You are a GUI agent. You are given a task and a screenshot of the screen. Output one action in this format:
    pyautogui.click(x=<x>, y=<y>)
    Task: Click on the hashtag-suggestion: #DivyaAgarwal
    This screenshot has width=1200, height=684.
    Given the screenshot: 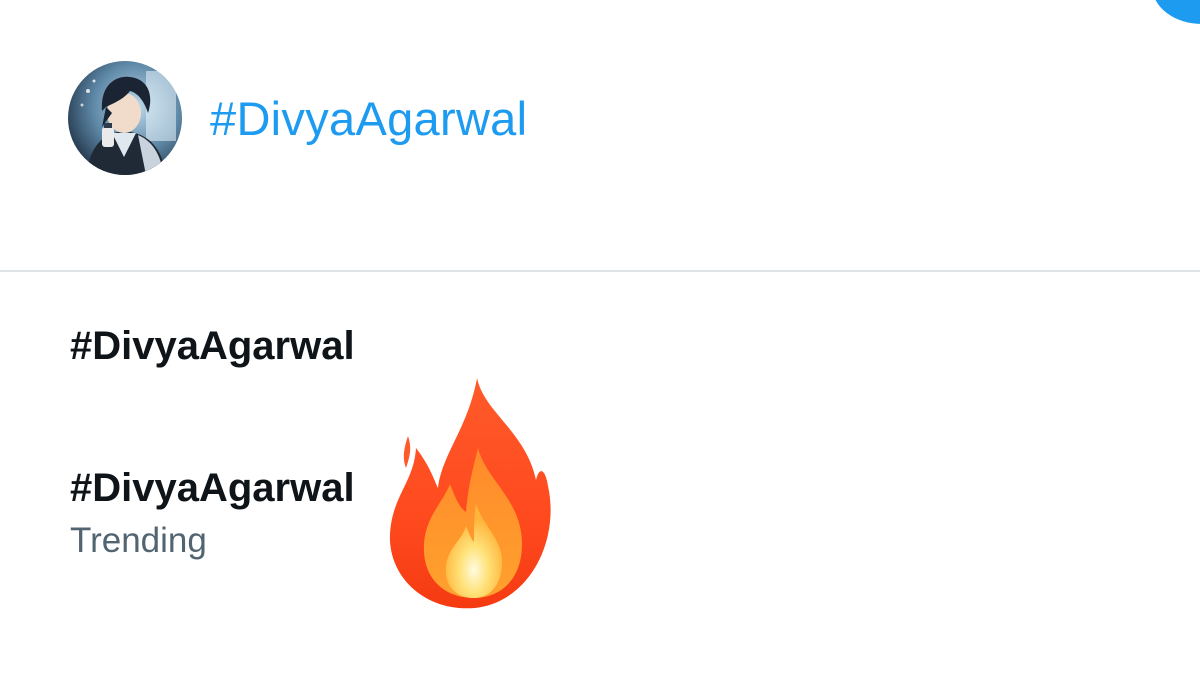 What is the action you would take?
    pyautogui.click(x=212, y=346)
    